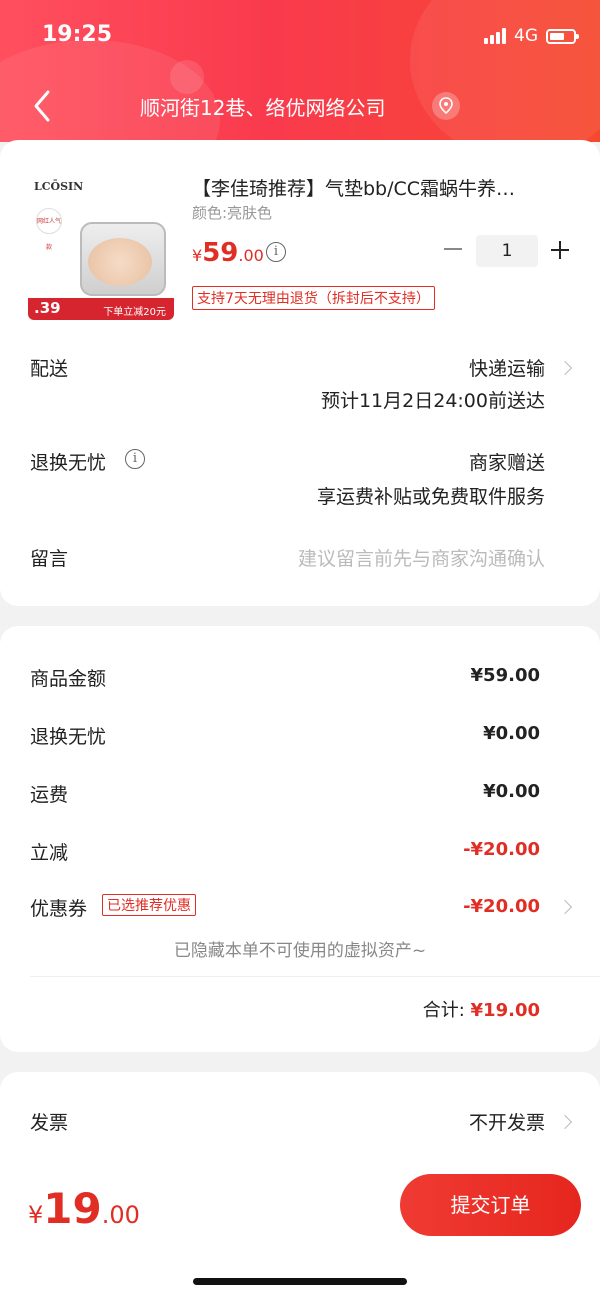 This screenshot has width=600, height=1299. Describe the element at coordinates (300, 1281) in the screenshot. I see `home-indicator` at that location.